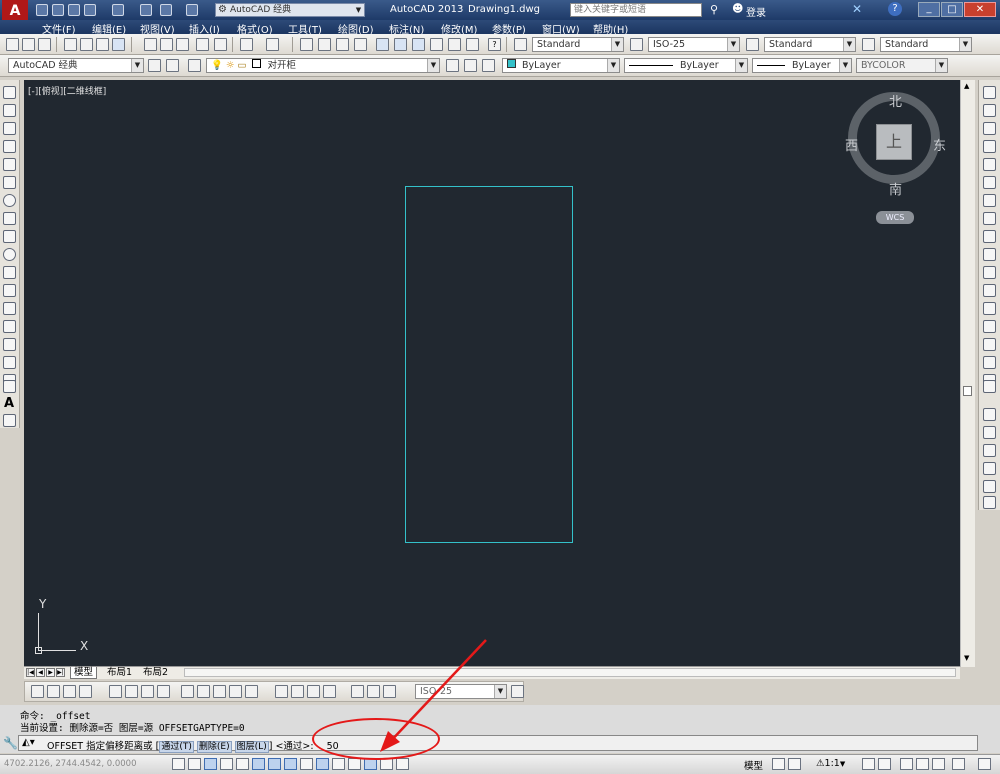 The width and height of the screenshot is (1000, 774). What do you see at coordinates (9, 110) in the screenshot?
I see `construction-line-icon` at bounding box center [9, 110].